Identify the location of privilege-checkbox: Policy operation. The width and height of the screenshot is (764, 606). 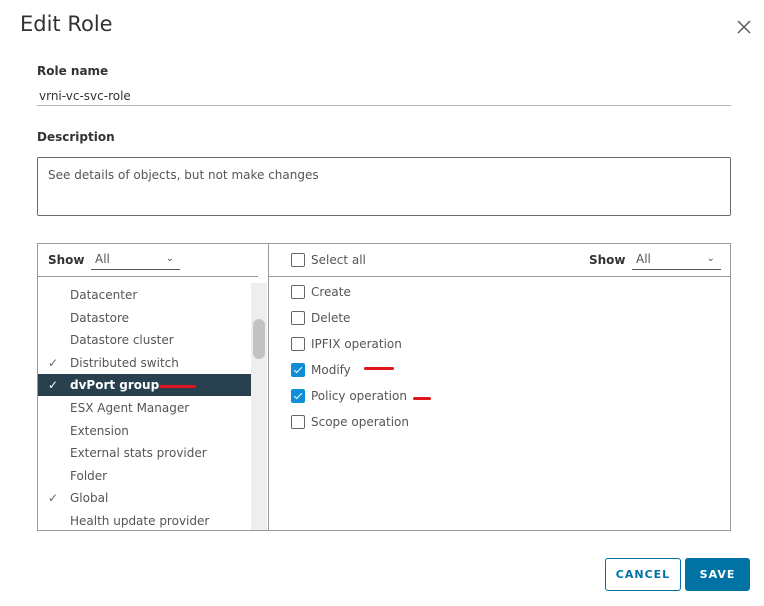
(349, 397).